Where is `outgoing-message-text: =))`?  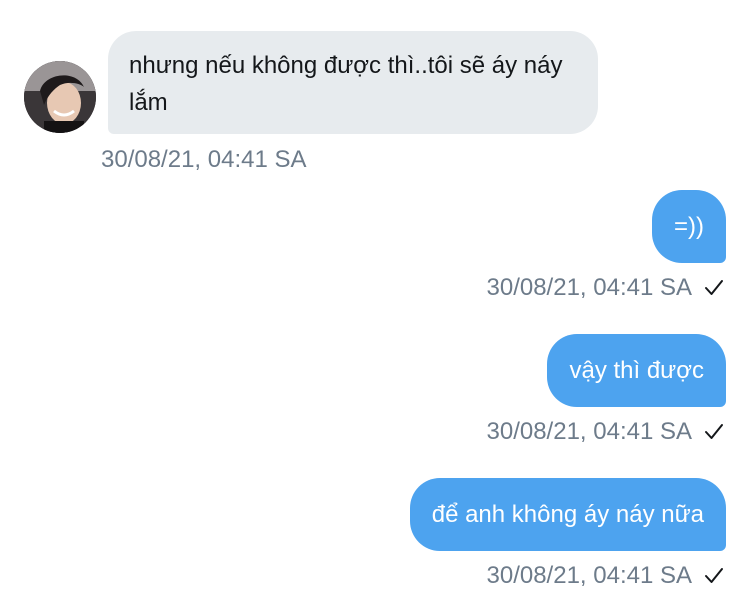
outgoing-message-text: =)) is located at coordinates (689, 226).